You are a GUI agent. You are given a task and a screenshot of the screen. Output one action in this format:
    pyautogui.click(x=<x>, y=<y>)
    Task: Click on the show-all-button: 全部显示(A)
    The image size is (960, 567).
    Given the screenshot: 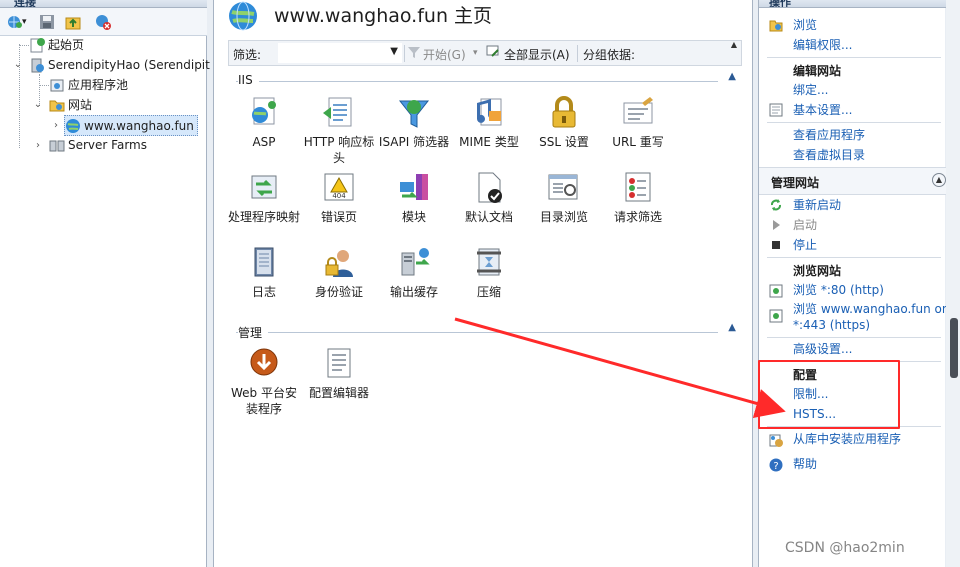 What is the action you would take?
    pyautogui.click(x=537, y=54)
    